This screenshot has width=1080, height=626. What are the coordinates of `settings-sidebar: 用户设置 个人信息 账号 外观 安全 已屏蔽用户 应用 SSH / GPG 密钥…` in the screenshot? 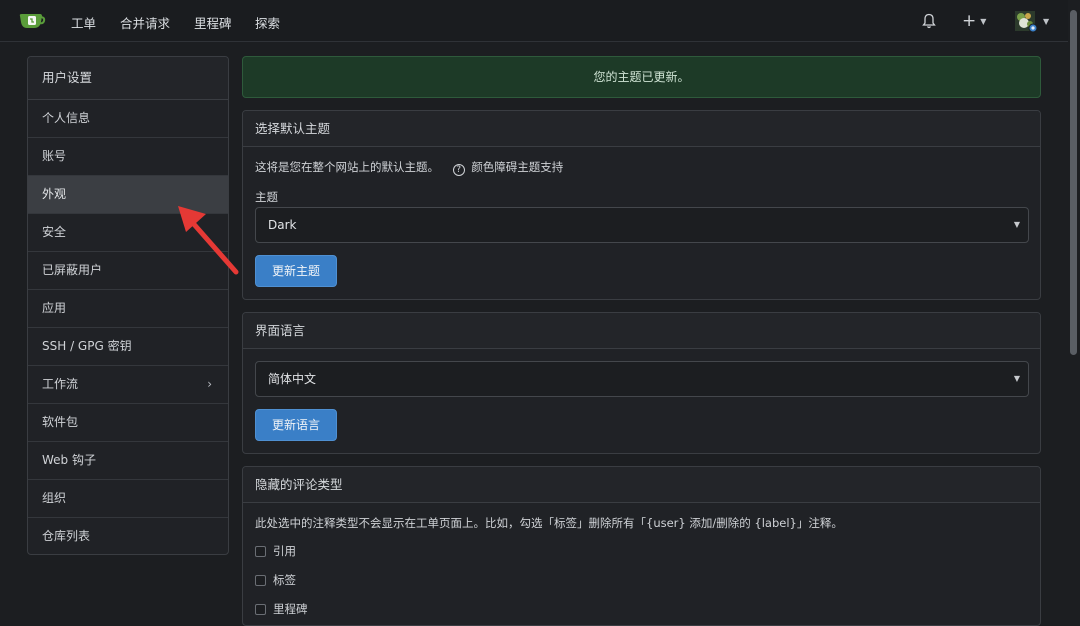 It's located at (128, 305).